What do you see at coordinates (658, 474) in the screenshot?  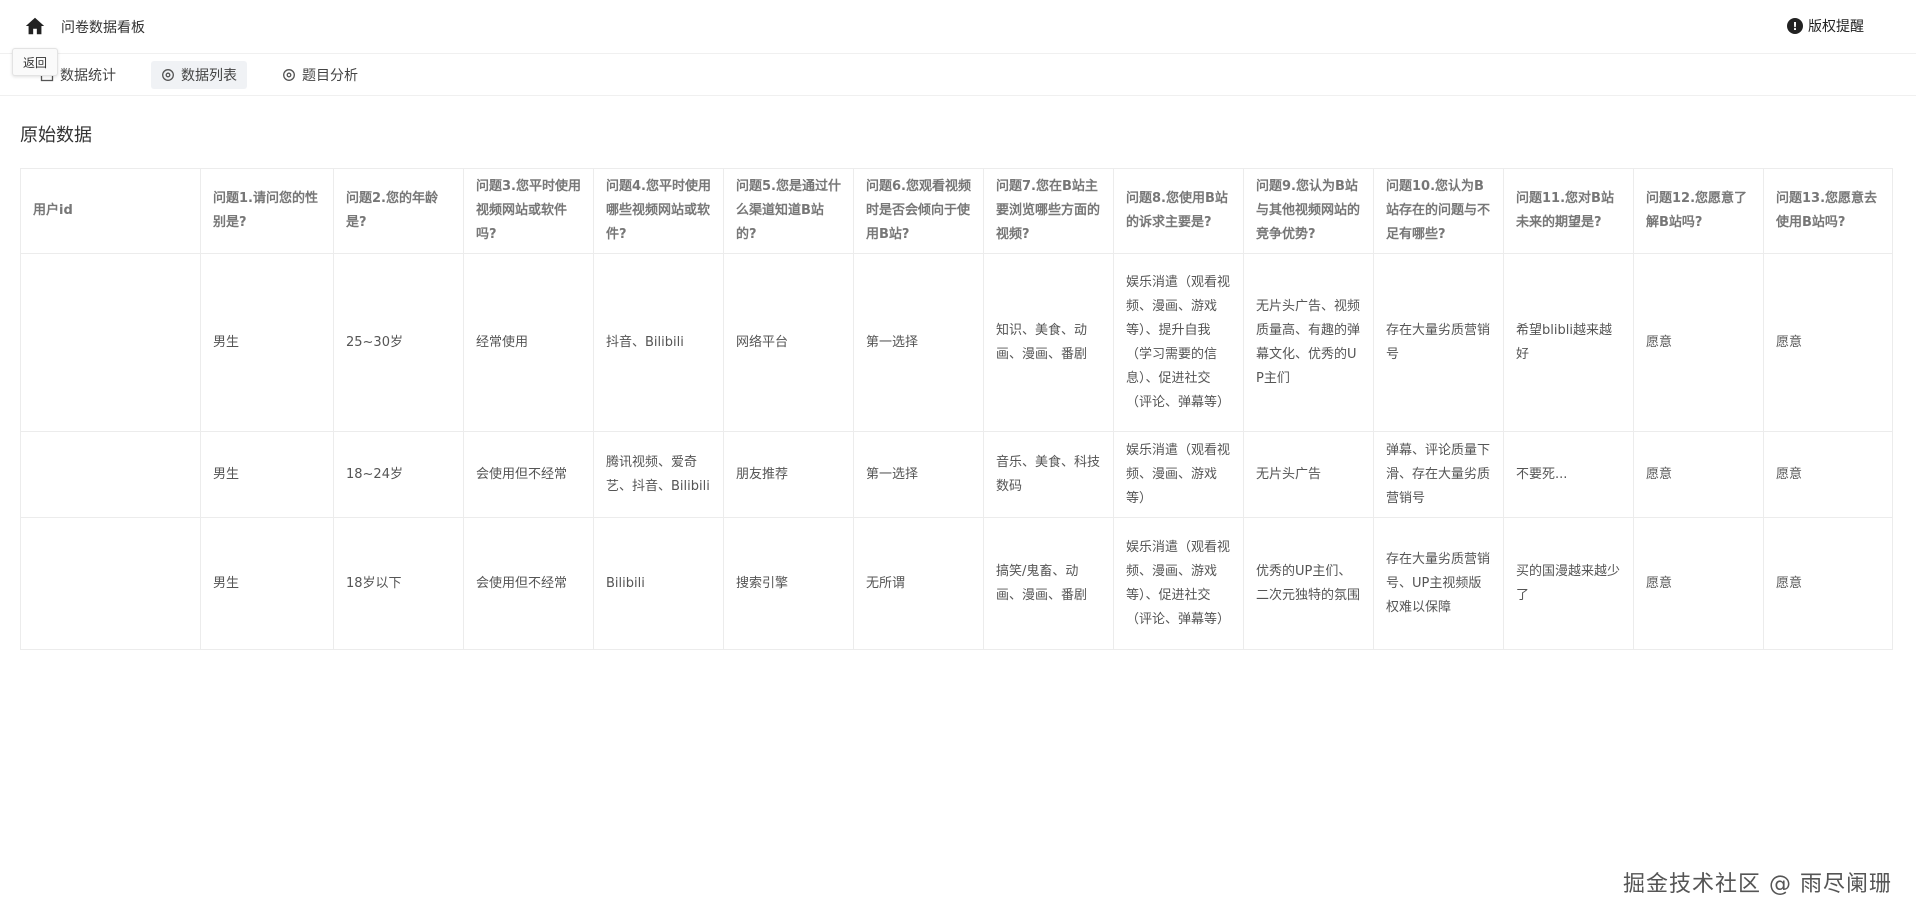 I see `table-cell: 腾讯视频、爱奇艺、抖音、Bilibili` at bounding box center [658, 474].